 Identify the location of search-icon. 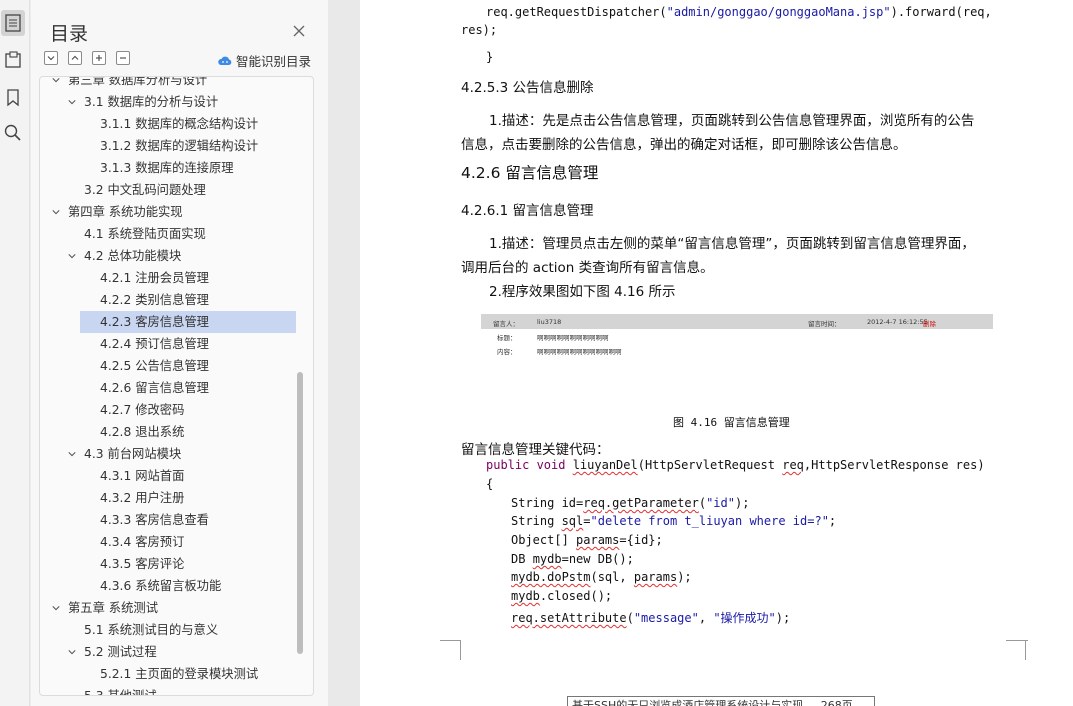
(13, 133).